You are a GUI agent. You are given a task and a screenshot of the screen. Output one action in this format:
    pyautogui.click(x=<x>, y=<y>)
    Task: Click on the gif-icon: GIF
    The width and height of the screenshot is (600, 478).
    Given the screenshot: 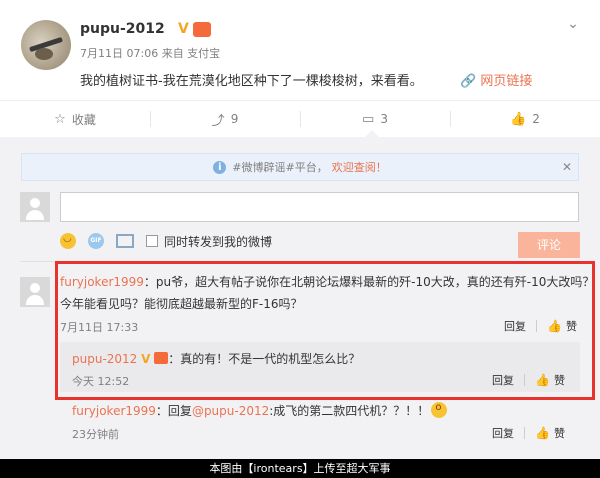 What is the action you would take?
    pyautogui.click(x=96, y=241)
    